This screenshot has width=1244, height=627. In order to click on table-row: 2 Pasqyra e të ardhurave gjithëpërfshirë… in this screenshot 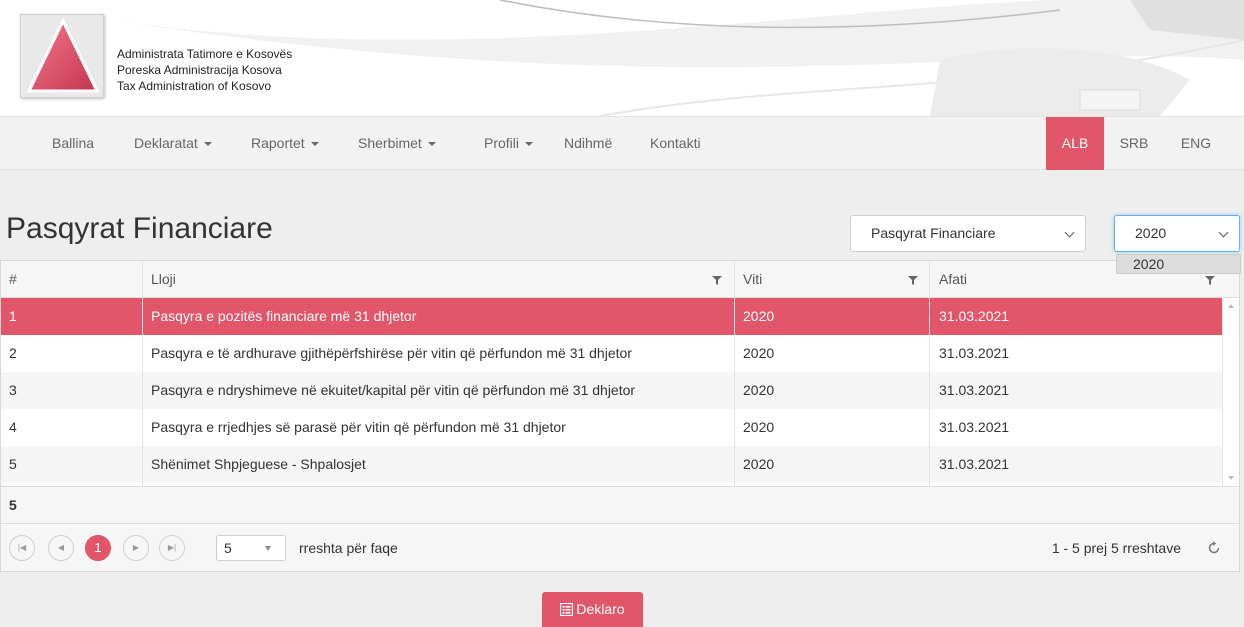, I will do `click(612, 353)`.